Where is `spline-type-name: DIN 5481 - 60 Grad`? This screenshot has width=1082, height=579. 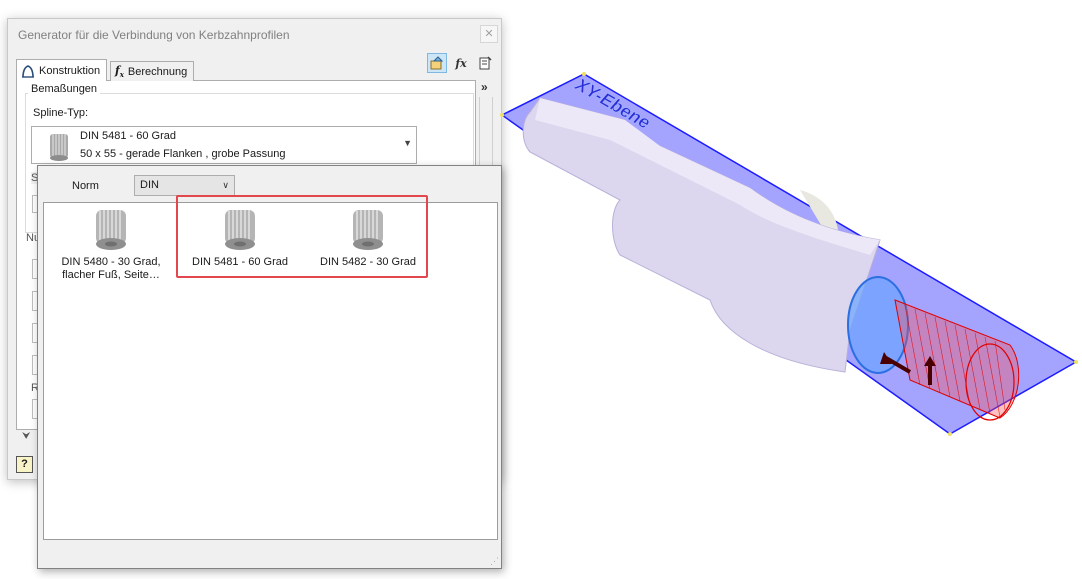
spline-type-name: DIN 5481 - 60 Grad is located at coordinates (128, 136).